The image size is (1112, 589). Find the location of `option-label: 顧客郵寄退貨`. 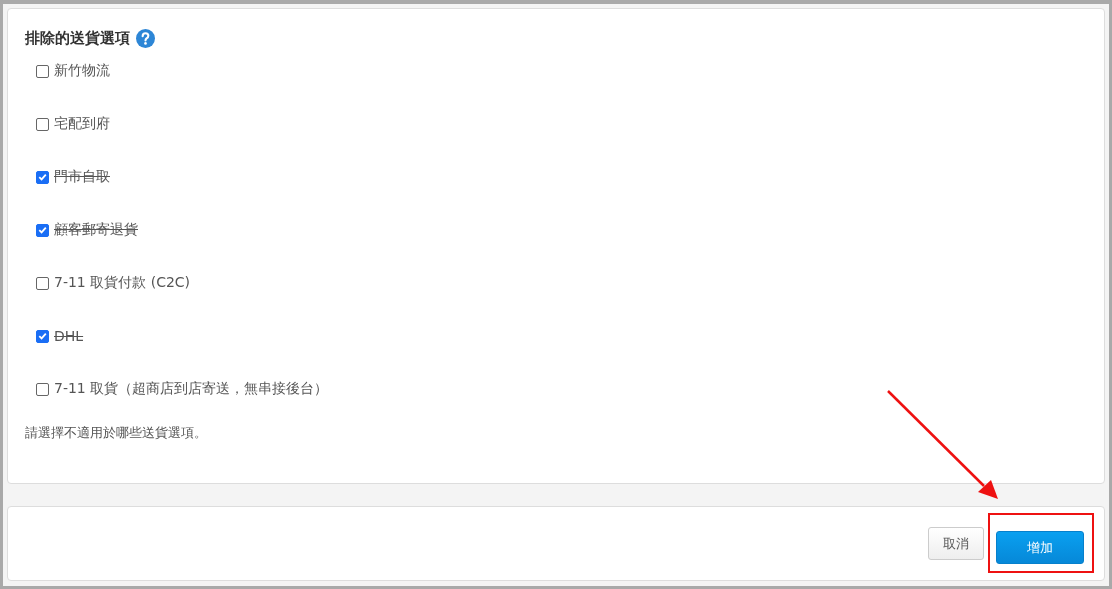

option-label: 顧客郵寄退貨 is located at coordinates (96, 230).